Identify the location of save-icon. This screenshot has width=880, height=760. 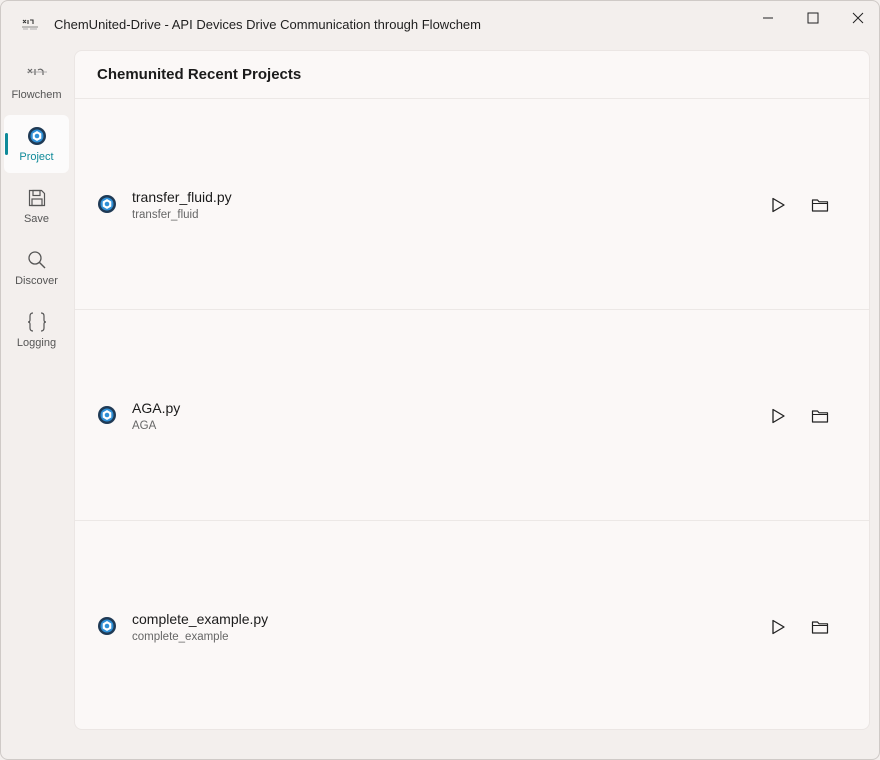
(37, 198).